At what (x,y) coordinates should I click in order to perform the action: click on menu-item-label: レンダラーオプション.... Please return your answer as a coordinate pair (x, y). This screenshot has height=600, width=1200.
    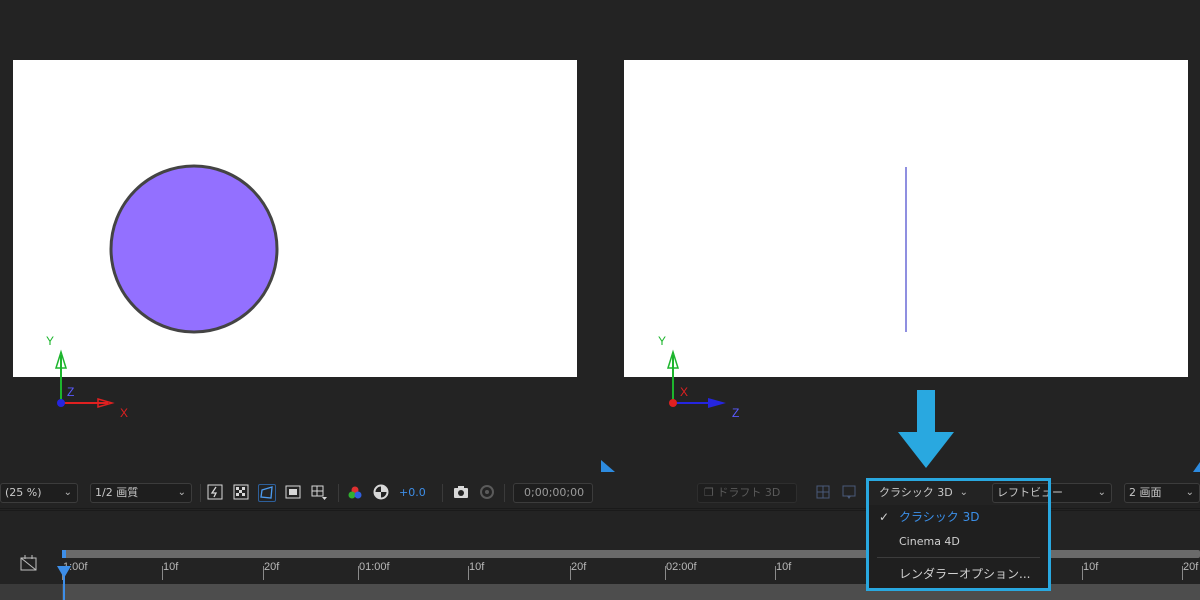
    Looking at the image, I should click on (965, 574).